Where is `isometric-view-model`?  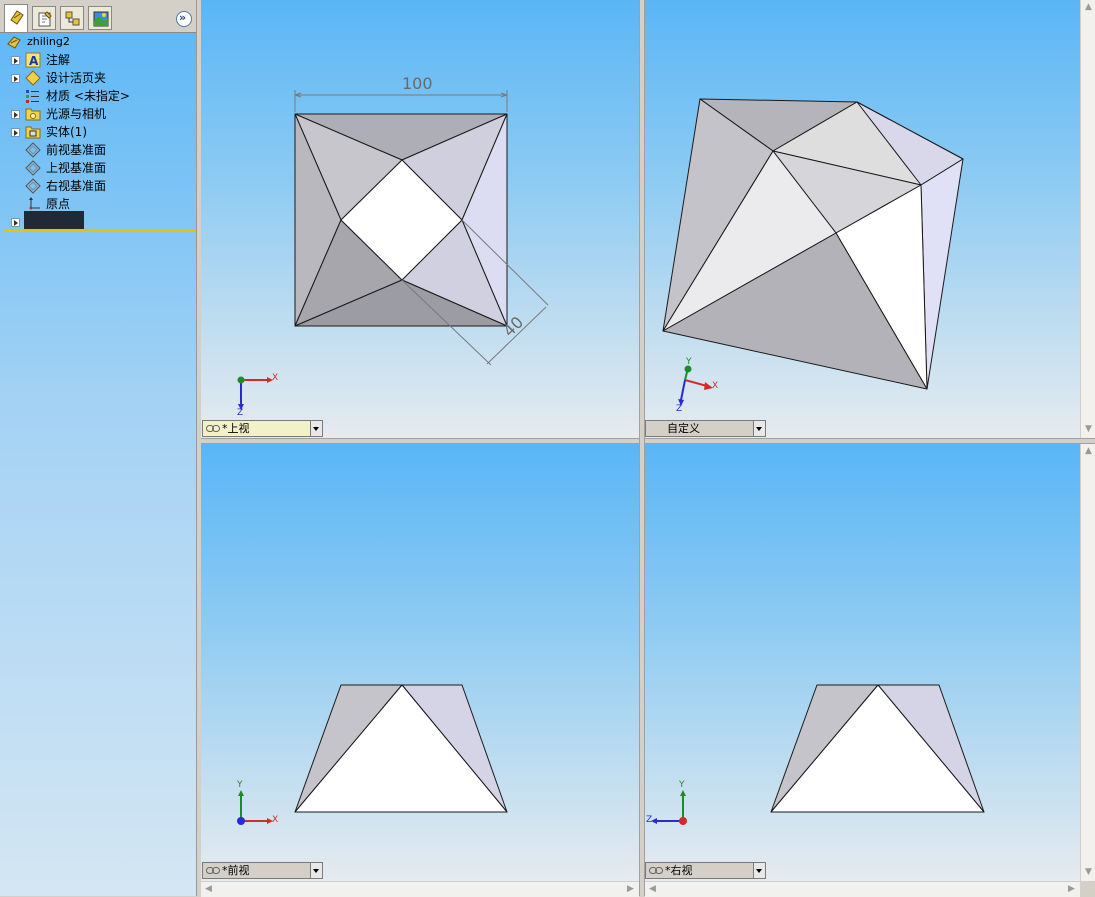
isometric-view-model is located at coordinates (813, 252).